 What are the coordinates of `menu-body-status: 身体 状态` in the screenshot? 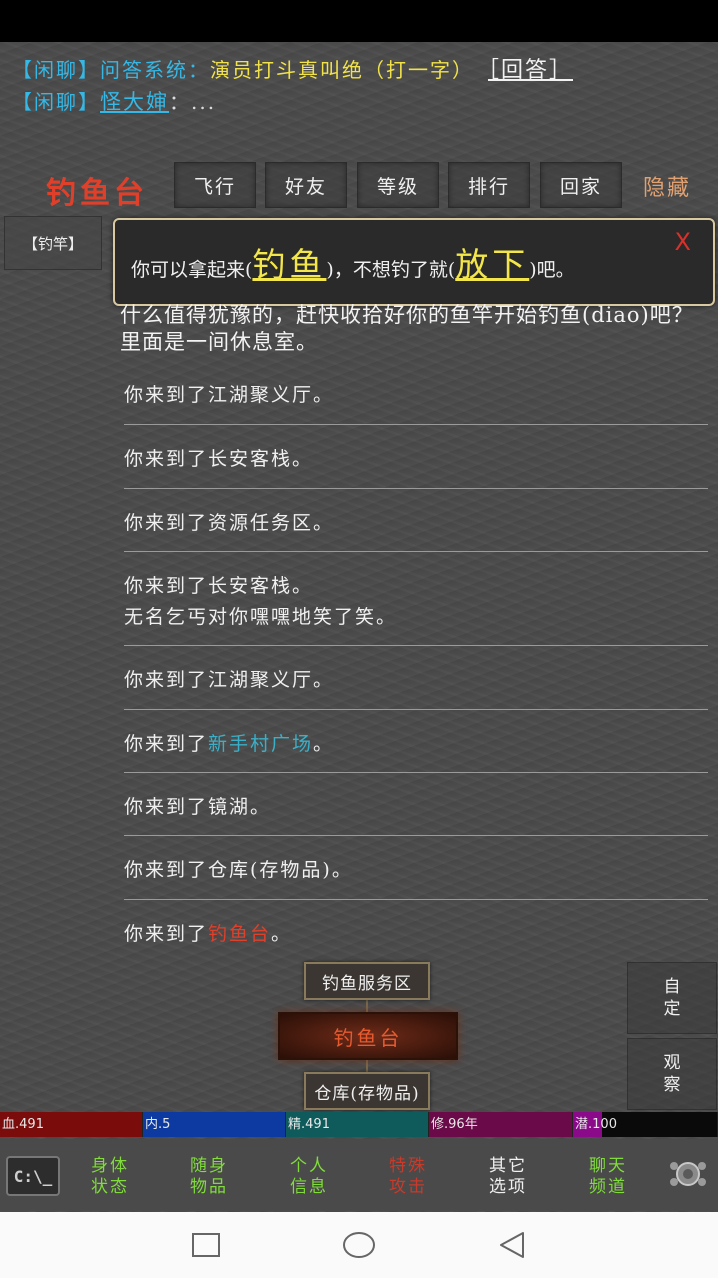 It's located at (110, 1177).